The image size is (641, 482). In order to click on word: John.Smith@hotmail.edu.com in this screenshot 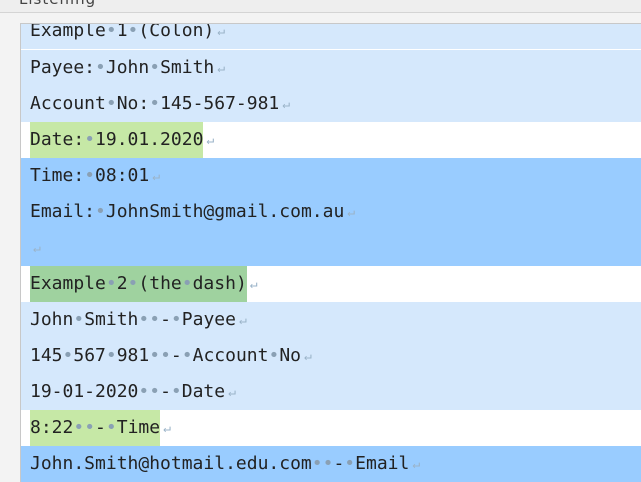, I will do `click(171, 463)`.